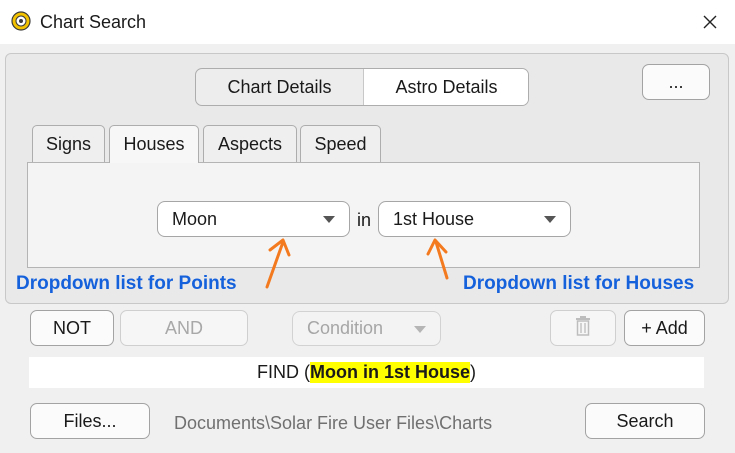 This screenshot has width=735, height=453. Describe the element at coordinates (345, 328) in the screenshot. I see `condition-dropdown-value: Condition` at that location.